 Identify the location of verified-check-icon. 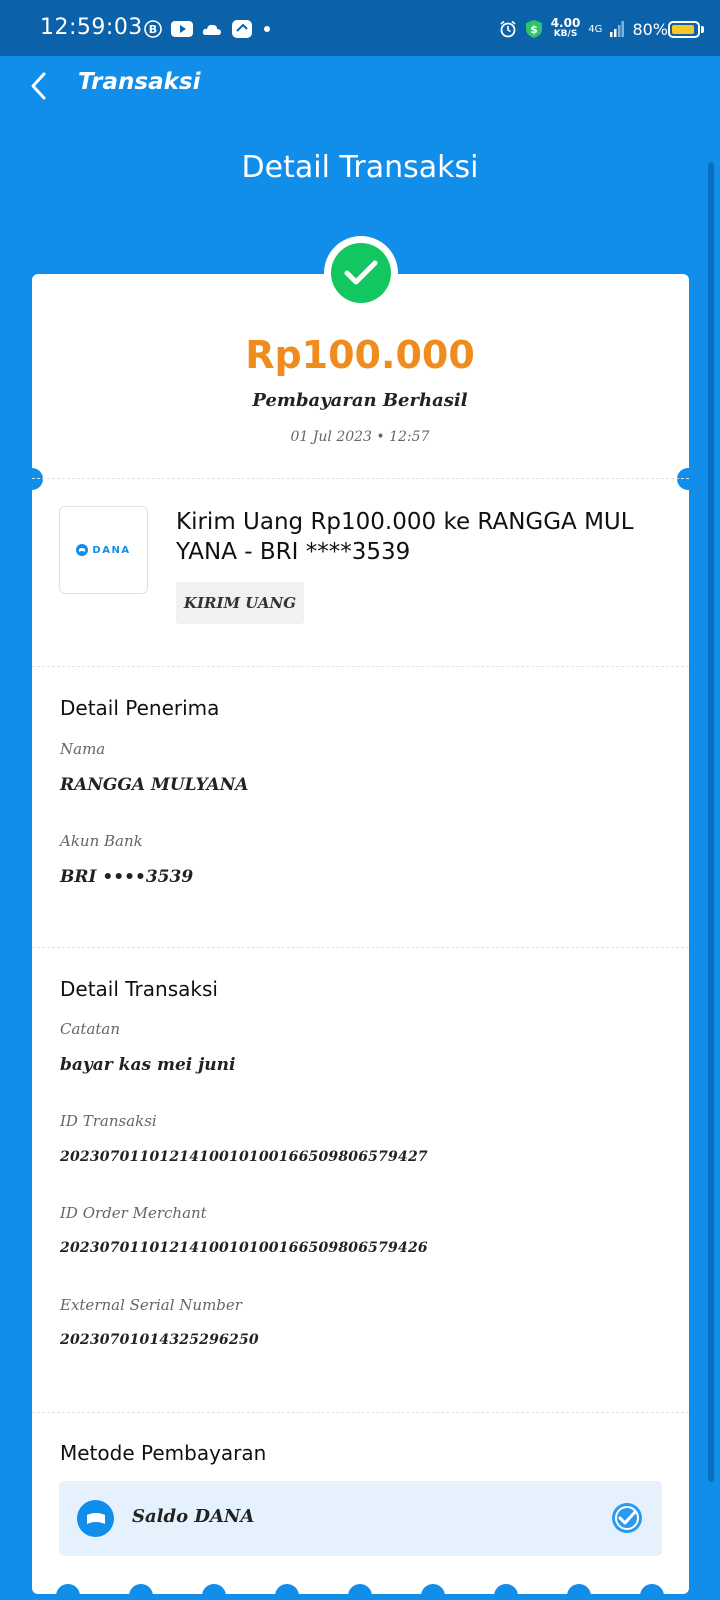
(627, 1518).